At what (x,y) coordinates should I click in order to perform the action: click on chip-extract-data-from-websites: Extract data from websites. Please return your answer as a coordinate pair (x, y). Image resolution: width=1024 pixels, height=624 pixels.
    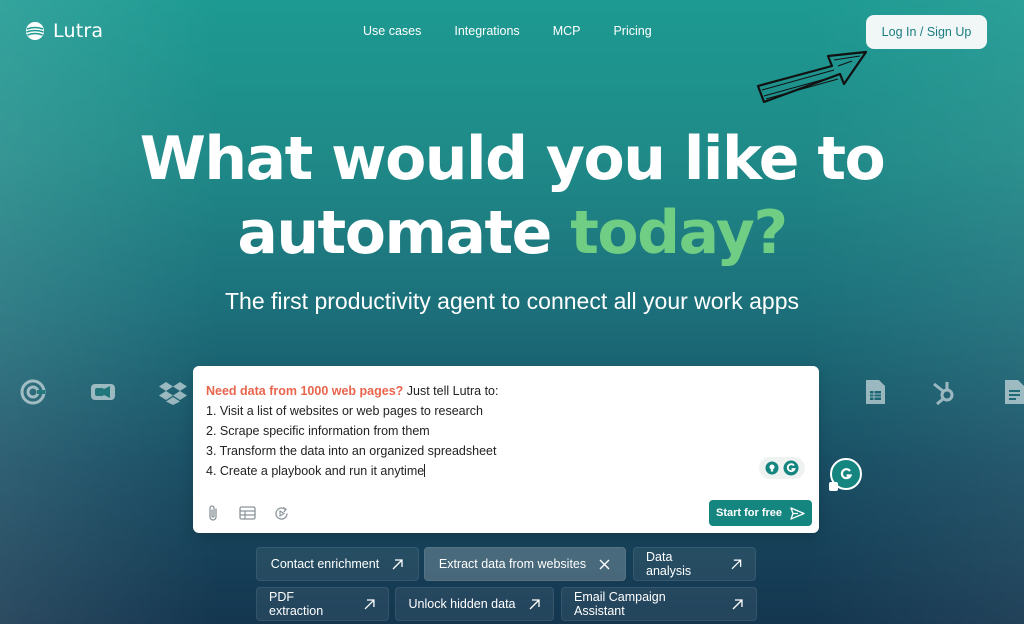
    Looking at the image, I should click on (525, 564).